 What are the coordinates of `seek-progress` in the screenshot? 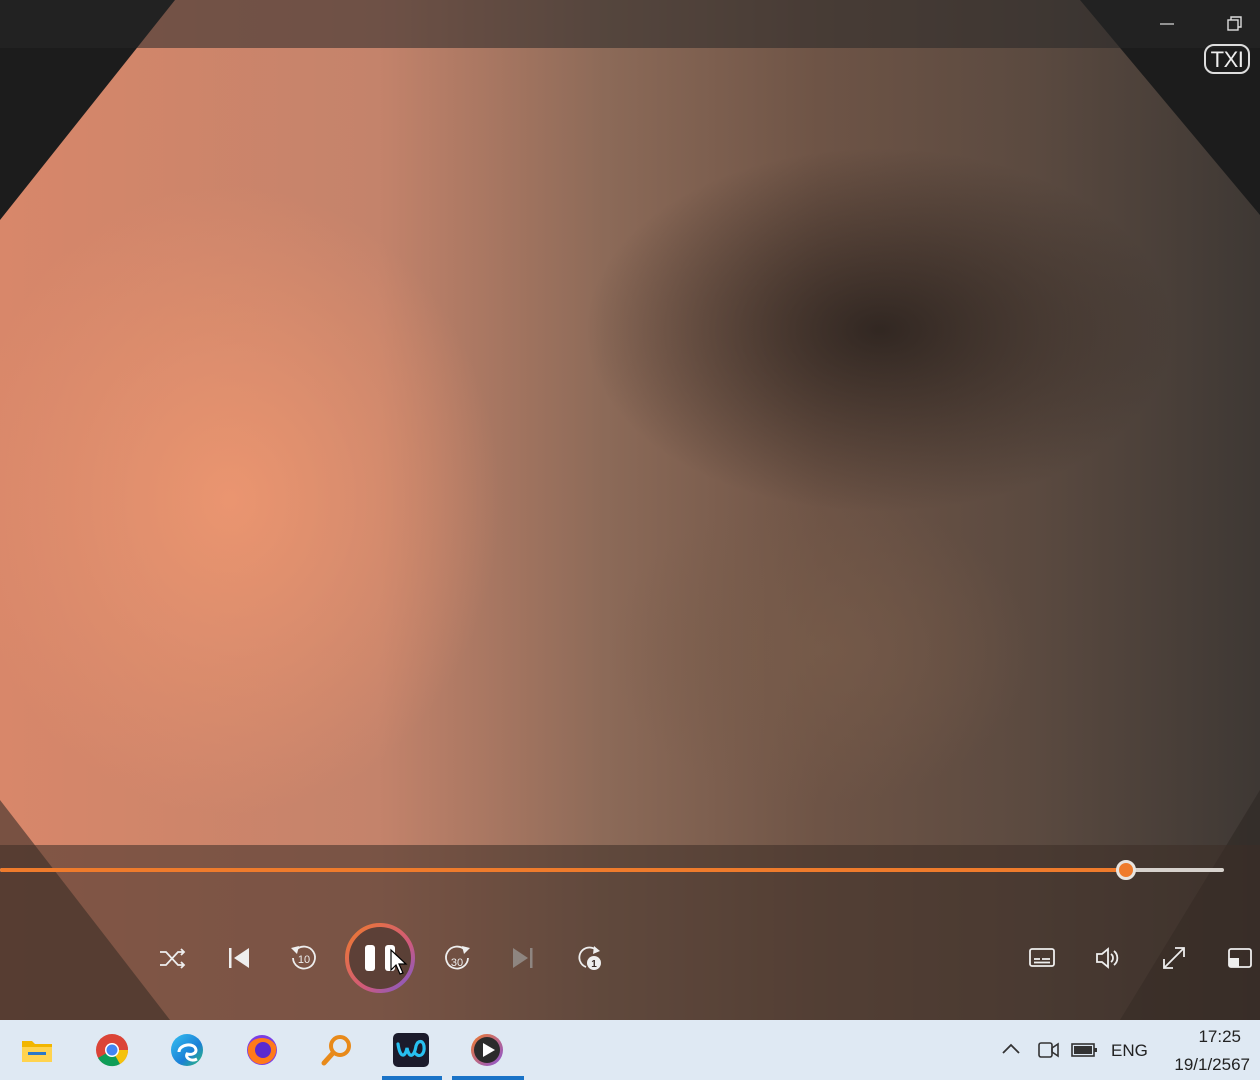 It's located at (563, 870).